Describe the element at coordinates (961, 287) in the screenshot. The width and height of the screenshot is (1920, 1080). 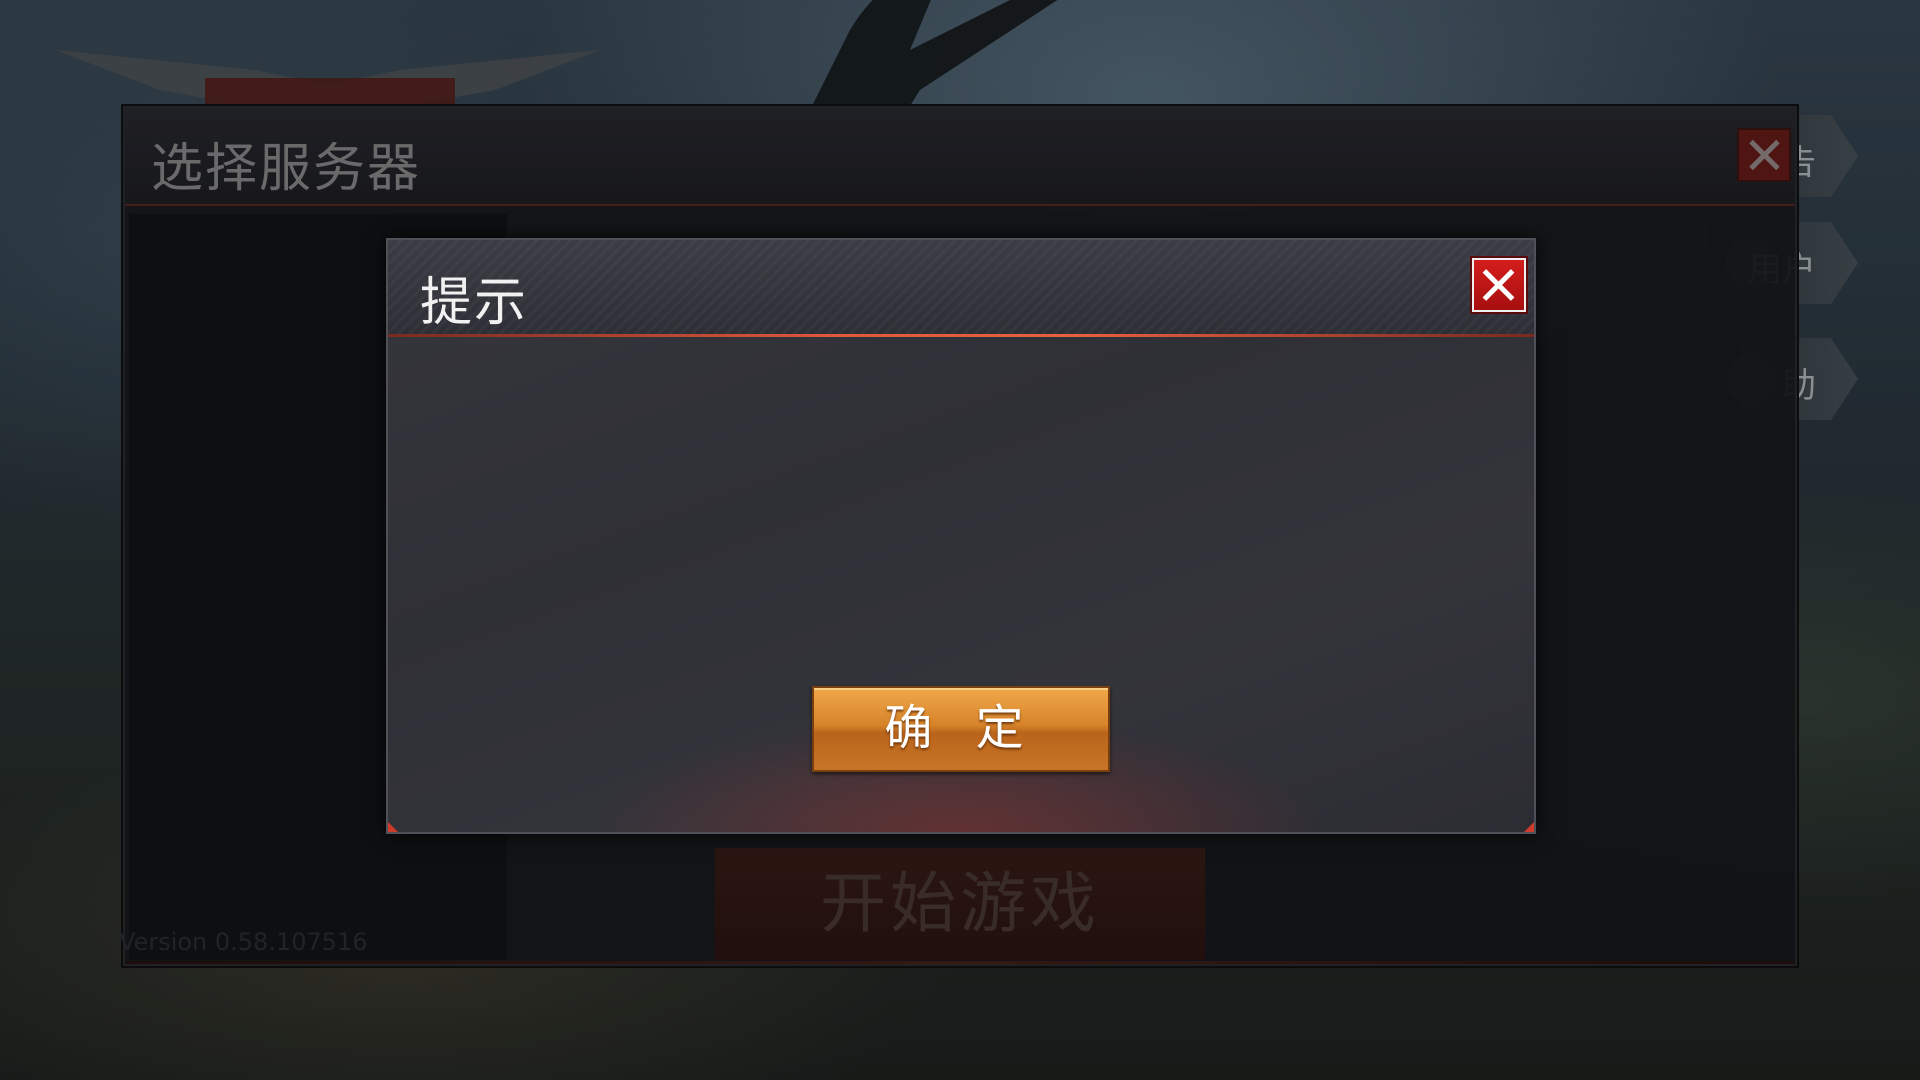
I see `dialog-header: 提示` at that location.